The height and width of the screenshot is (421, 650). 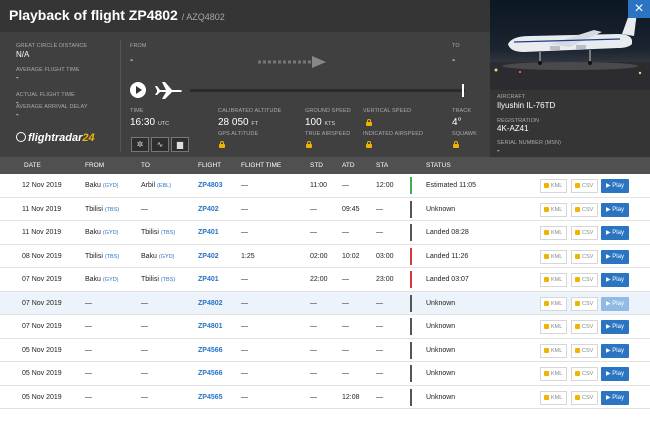 I want to click on track-mode-icon: ∿, so click(x=160, y=144).